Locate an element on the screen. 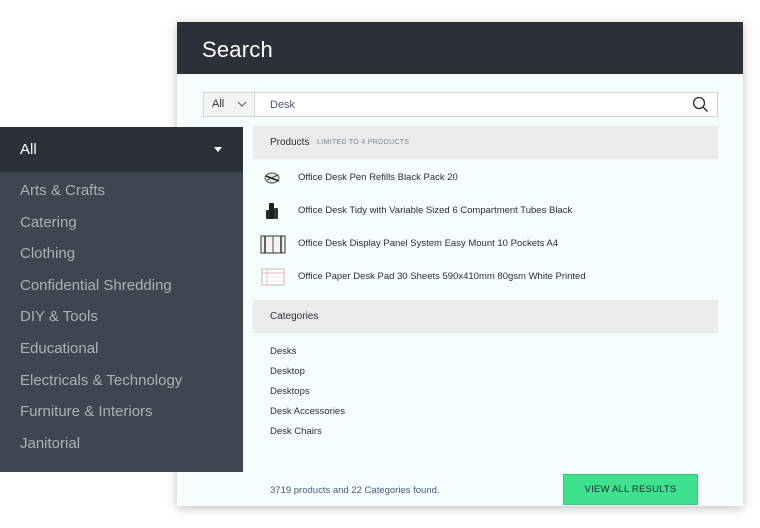 Image resolution: width=760 pixels, height=528 pixels. search-bar: All is located at coordinates (460, 104).